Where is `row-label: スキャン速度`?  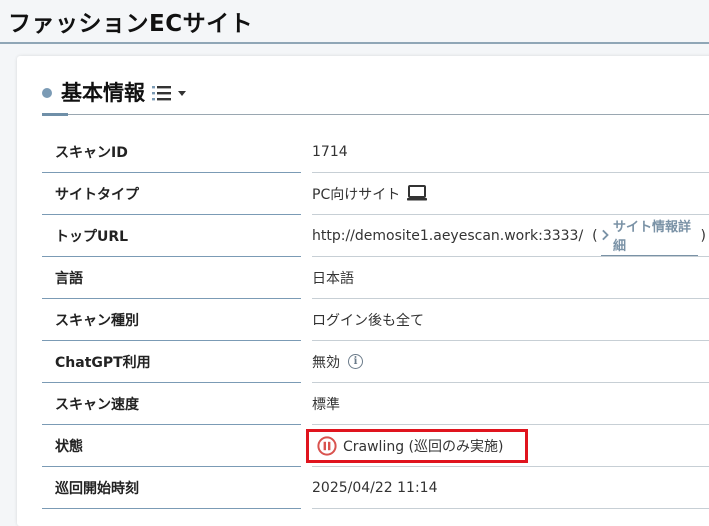
row-label: スキャン速度 is located at coordinates (171, 403).